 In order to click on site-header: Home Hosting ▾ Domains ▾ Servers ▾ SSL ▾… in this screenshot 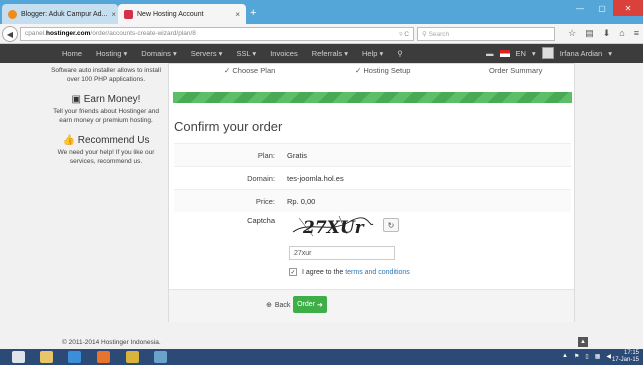, I will do `click(321, 53)`.